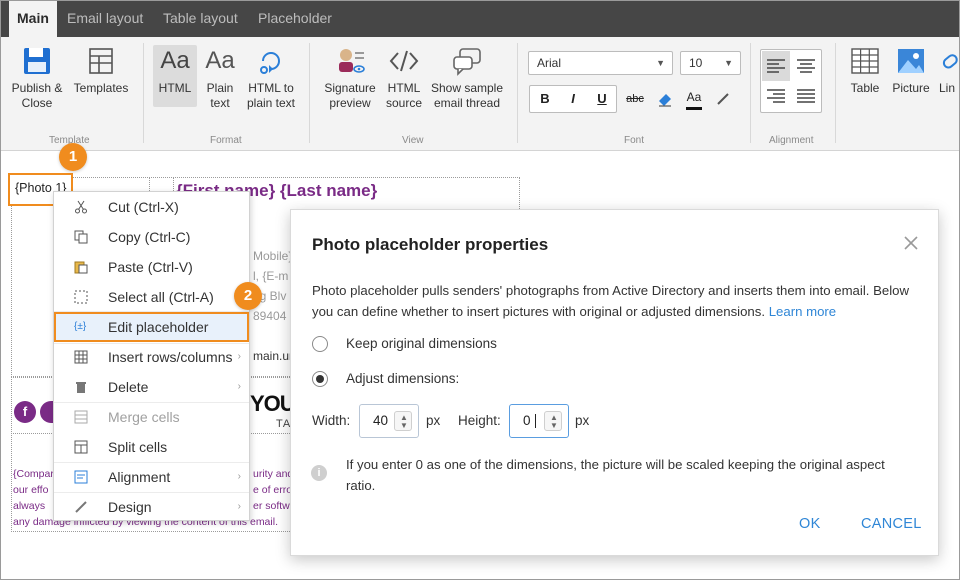 The height and width of the screenshot is (580, 960). What do you see at coordinates (430, 244) in the screenshot?
I see `dialog-title: Photo placeholder properties` at bounding box center [430, 244].